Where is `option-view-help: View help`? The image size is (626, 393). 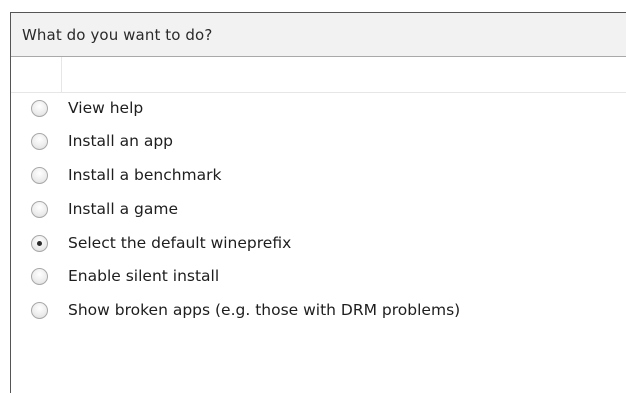 option-view-help: View help is located at coordinates (318, 109).